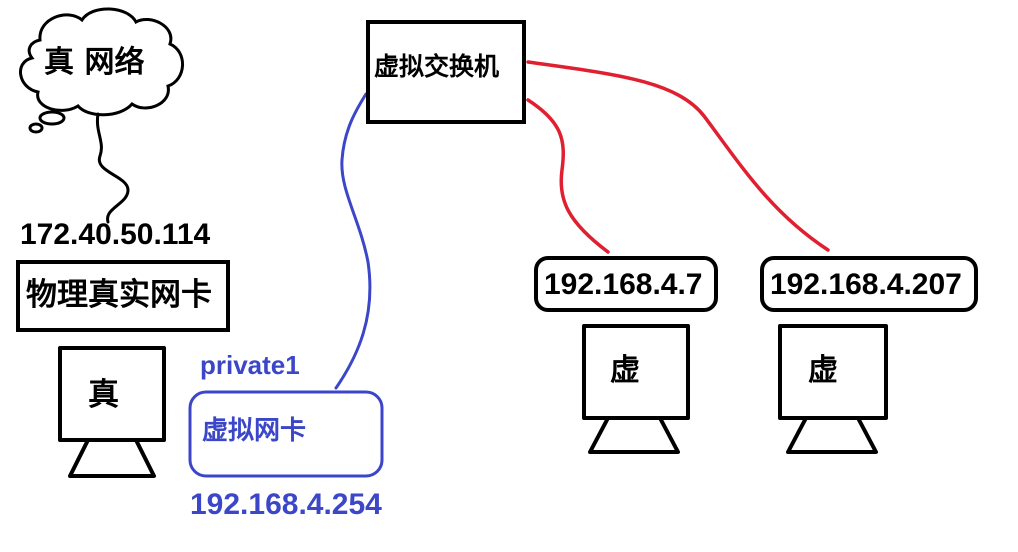 The height and width of the screenshot is (552, 1018). I want to click on vm2-monitor, so click(833, 389).